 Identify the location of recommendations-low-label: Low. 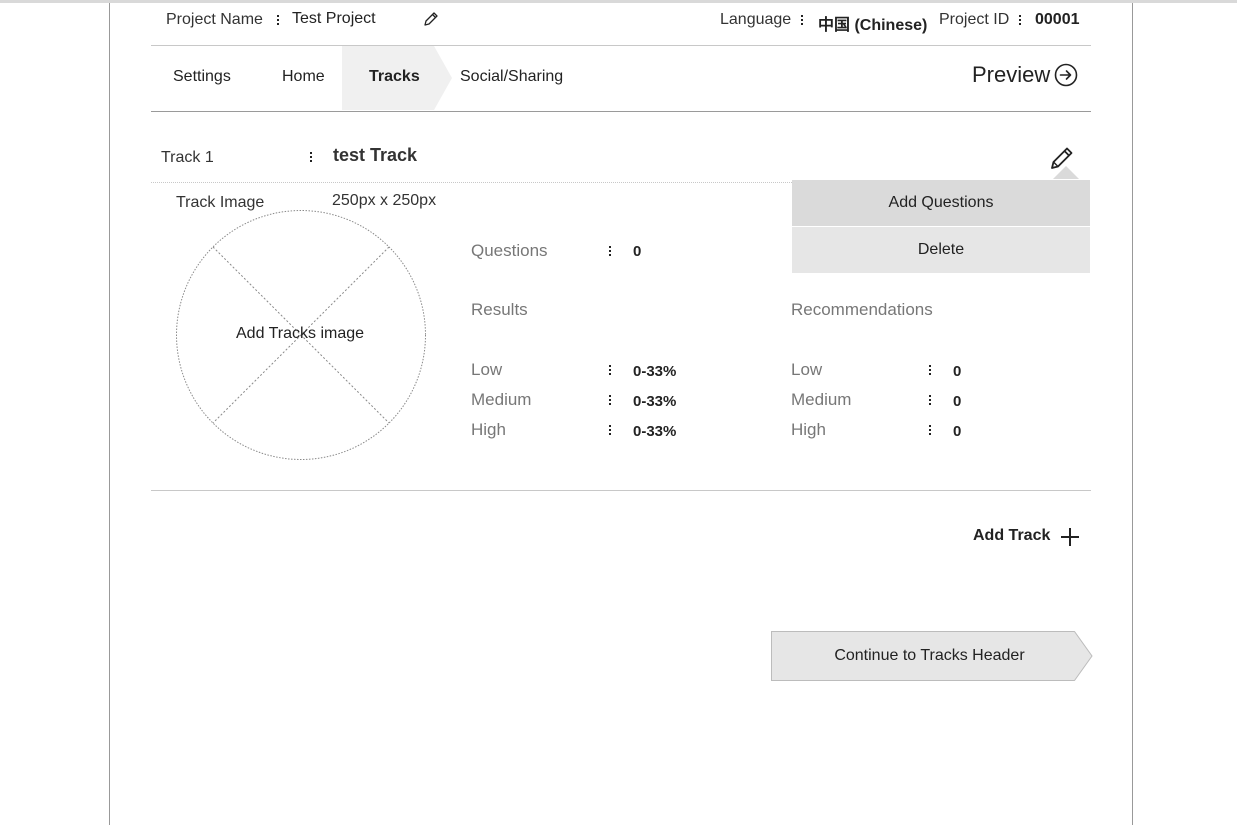
(807, 369).